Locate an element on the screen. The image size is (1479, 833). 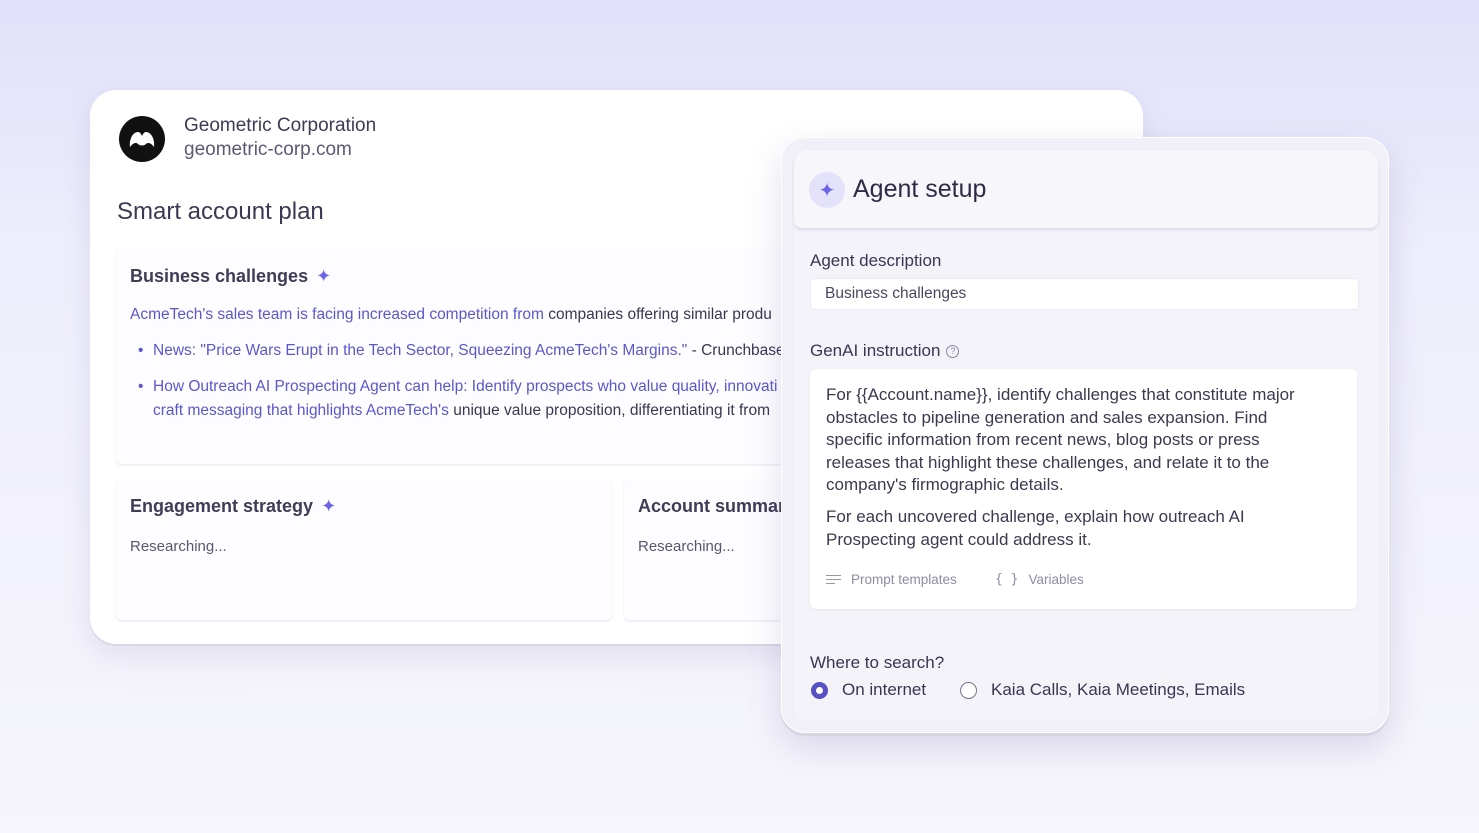
agent-setup-title: Agent setup is located at coordinates (920, 189).